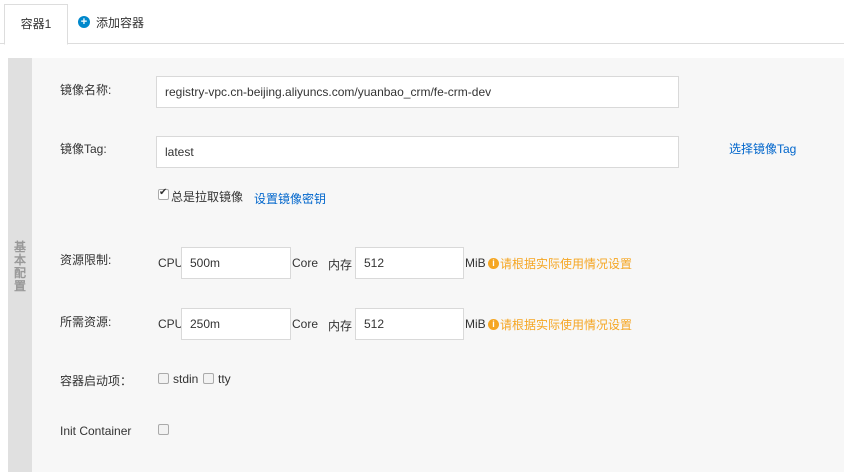 The width and height of the screenshot is (844, 472). Describe the element at coordinates (762, 148) in the screenshot. I see `select-image-tag-link: 选择镜像Tag` at that location.